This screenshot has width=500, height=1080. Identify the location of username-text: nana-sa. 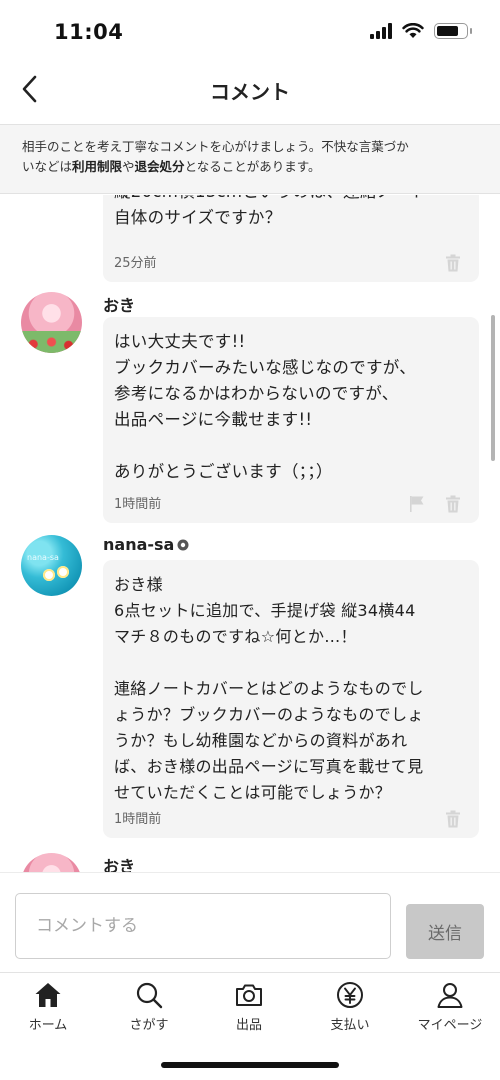
(139, 544).